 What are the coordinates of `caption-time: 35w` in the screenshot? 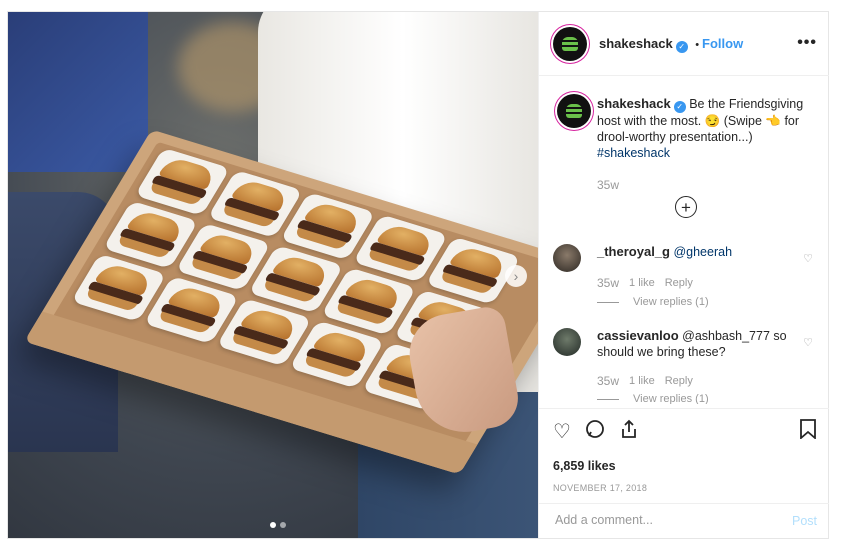 It's located at (608, 185).